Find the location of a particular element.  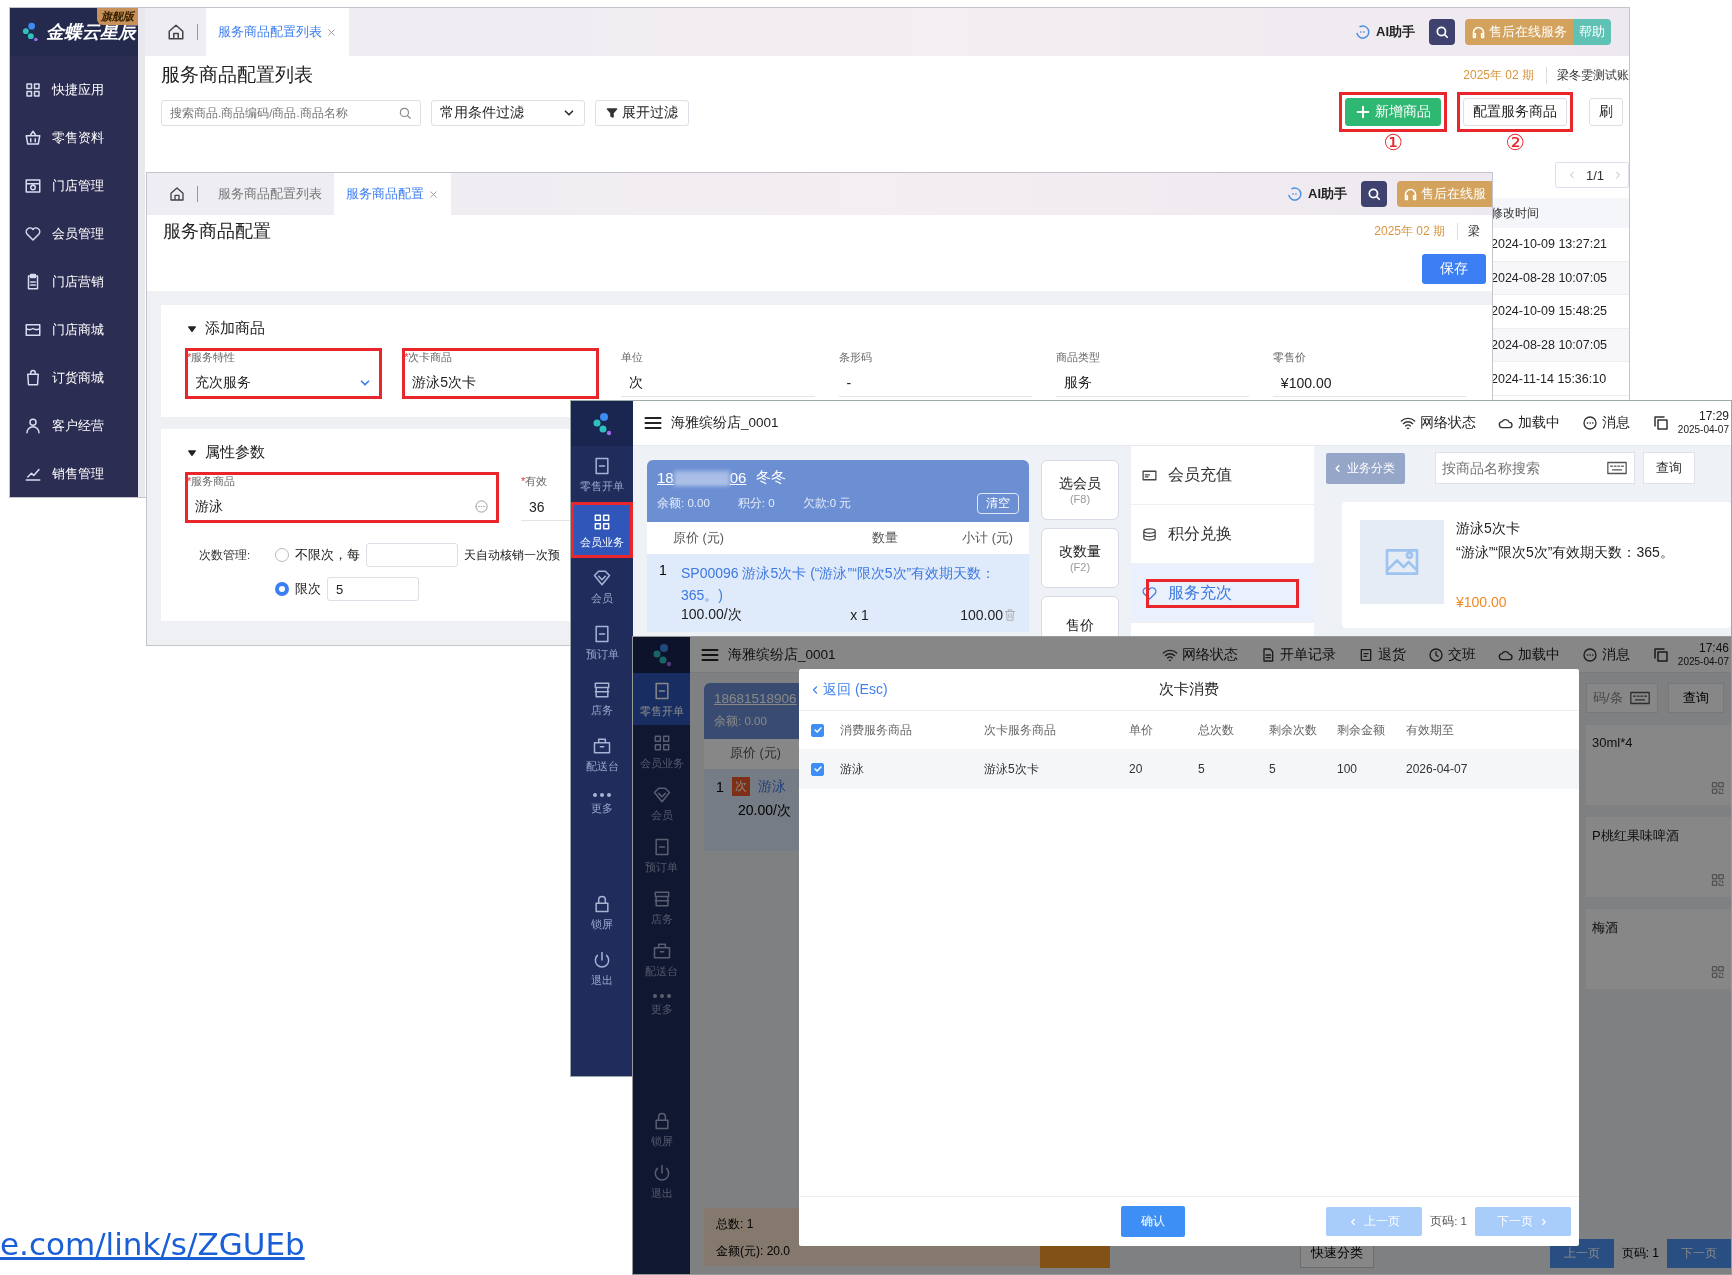

lookup-field: 游泳 is located at coordinates (342, 507).